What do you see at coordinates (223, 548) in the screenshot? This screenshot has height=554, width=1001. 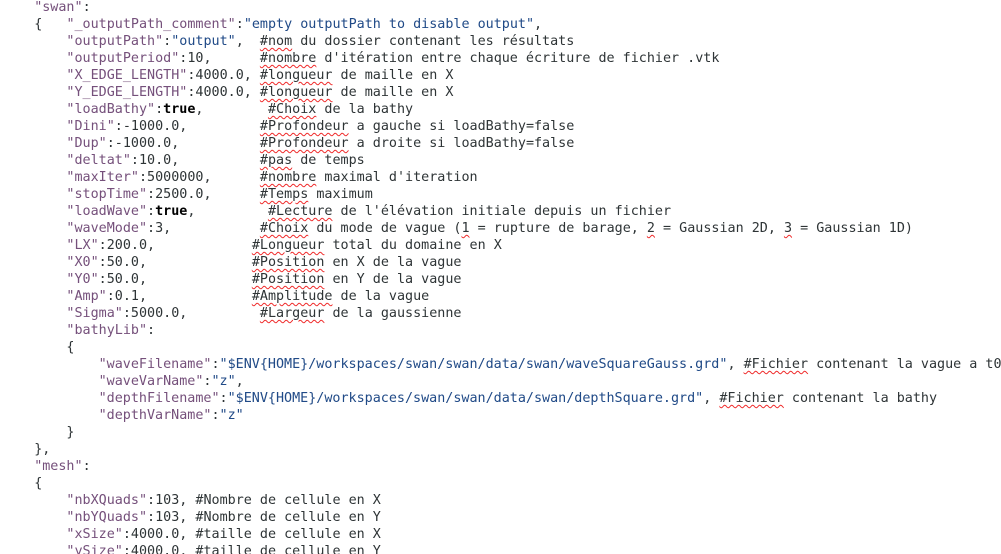 I see `code-line: "ySize":4000.0, #taille de cellule en Y` at bounding box center [223, 548].